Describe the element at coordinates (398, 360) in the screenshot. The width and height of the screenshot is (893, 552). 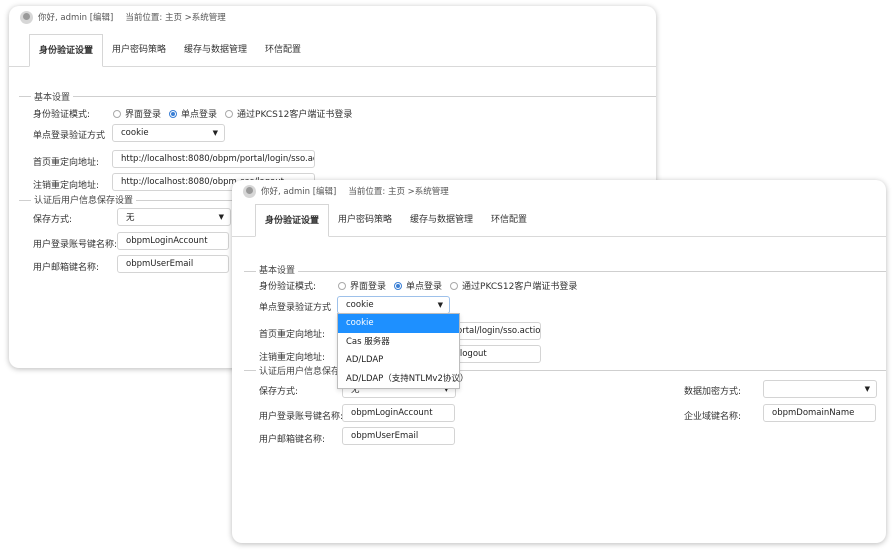
I see `dropdown-option-adldap: AD/LDAP` at that location.